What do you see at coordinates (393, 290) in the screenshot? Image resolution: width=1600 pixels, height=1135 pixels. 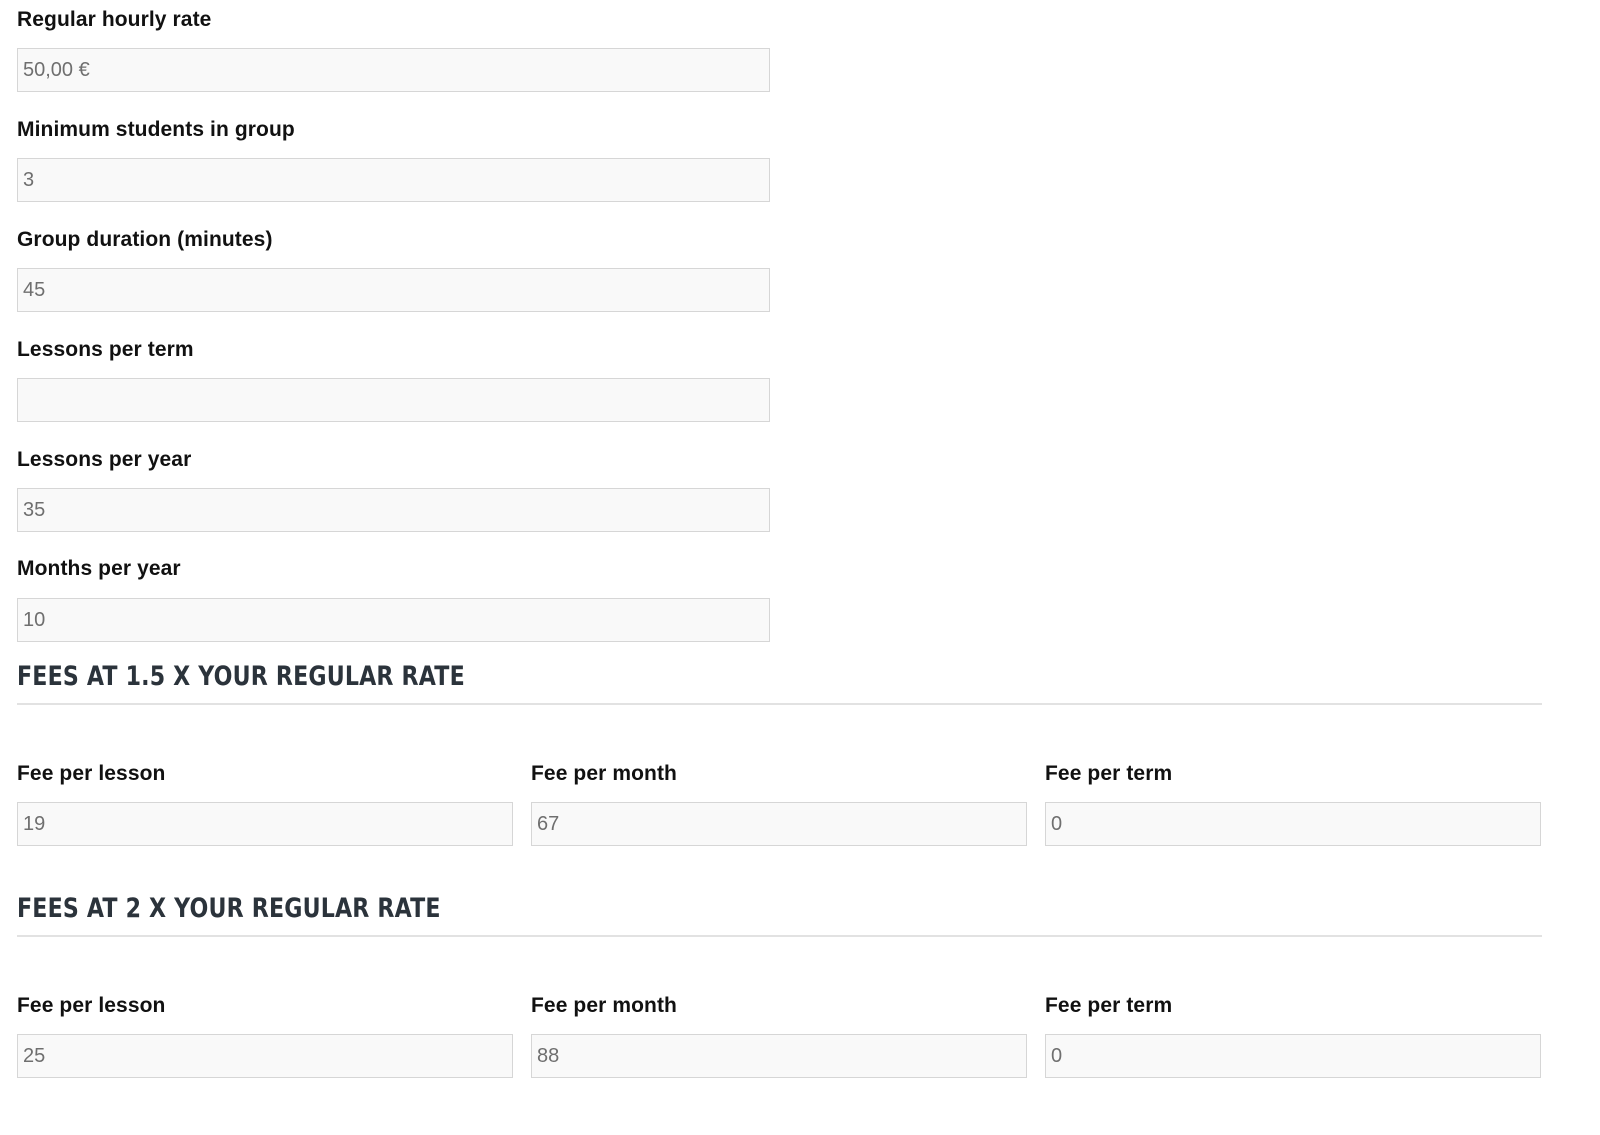 I see `group-duration-input` at bounding box center [393, 290].